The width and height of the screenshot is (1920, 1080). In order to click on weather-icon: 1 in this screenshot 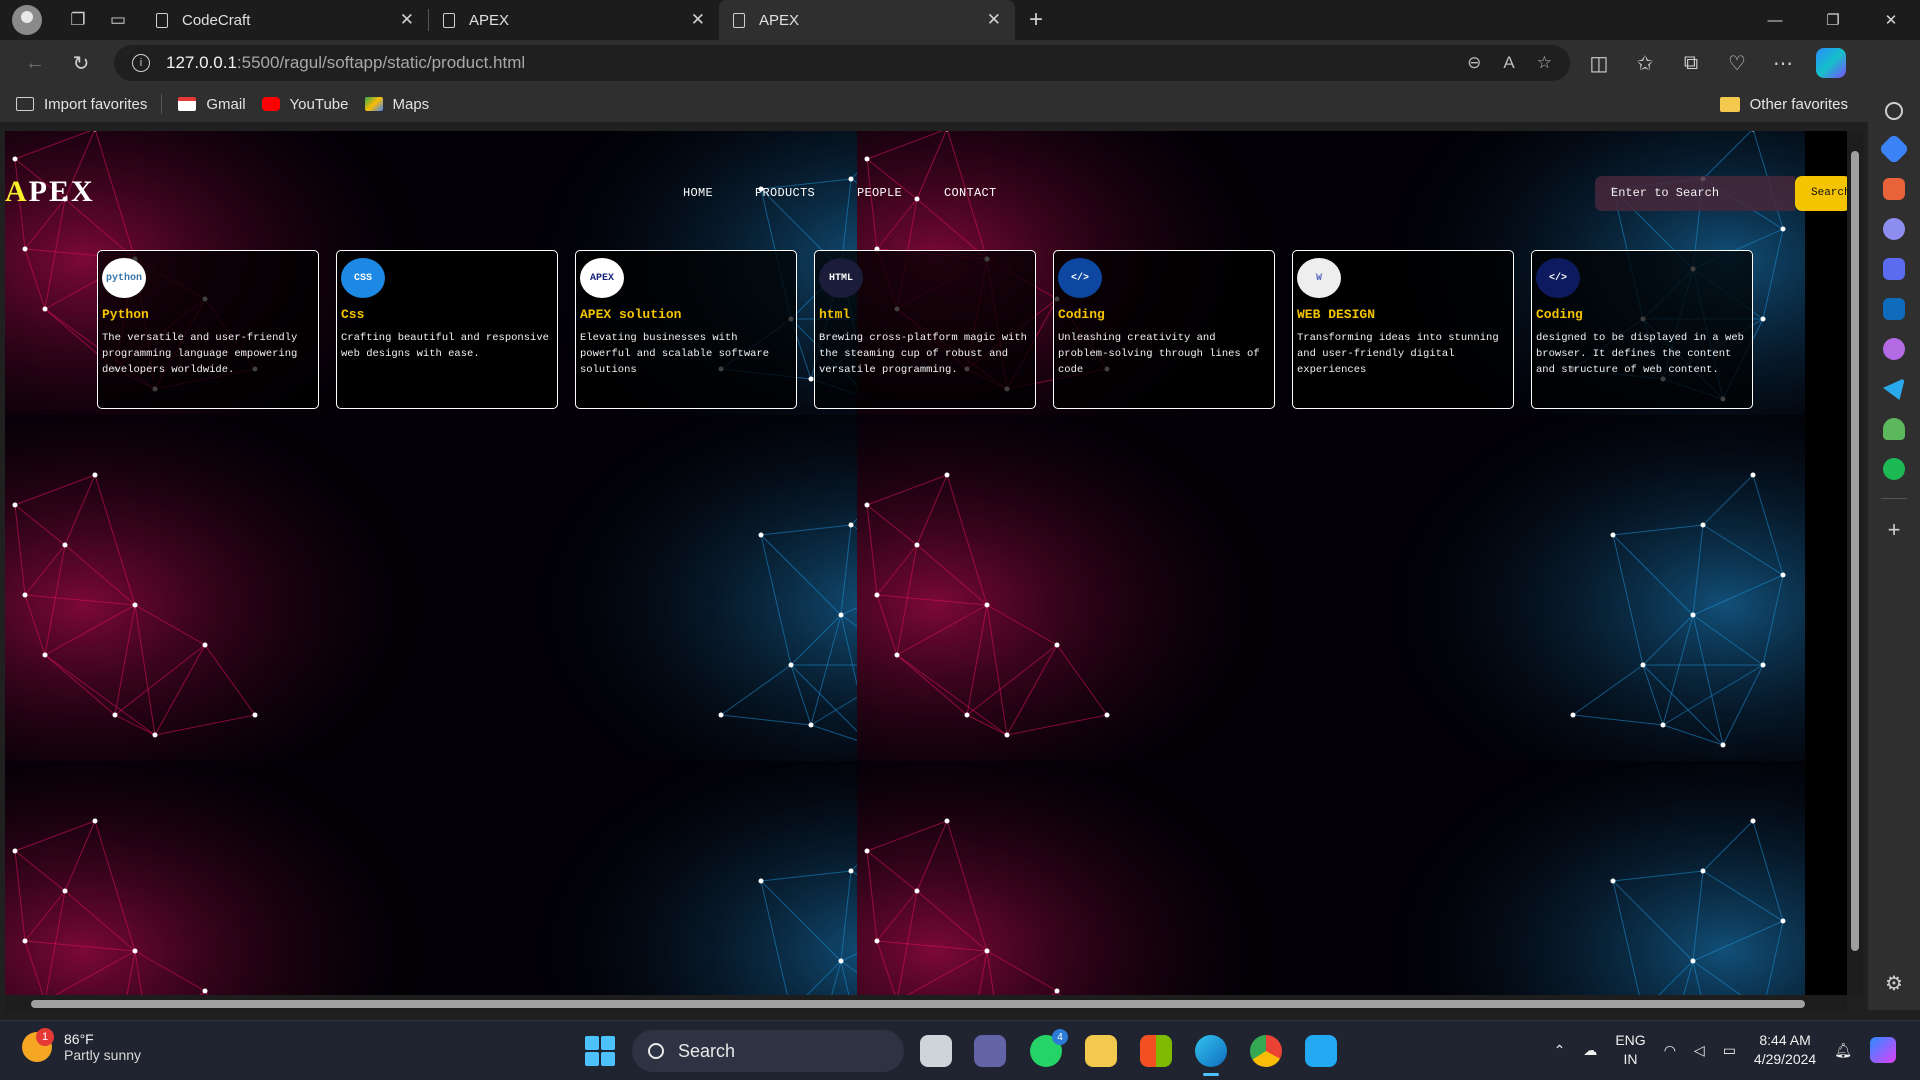, I will do `click(38, 1045)`.